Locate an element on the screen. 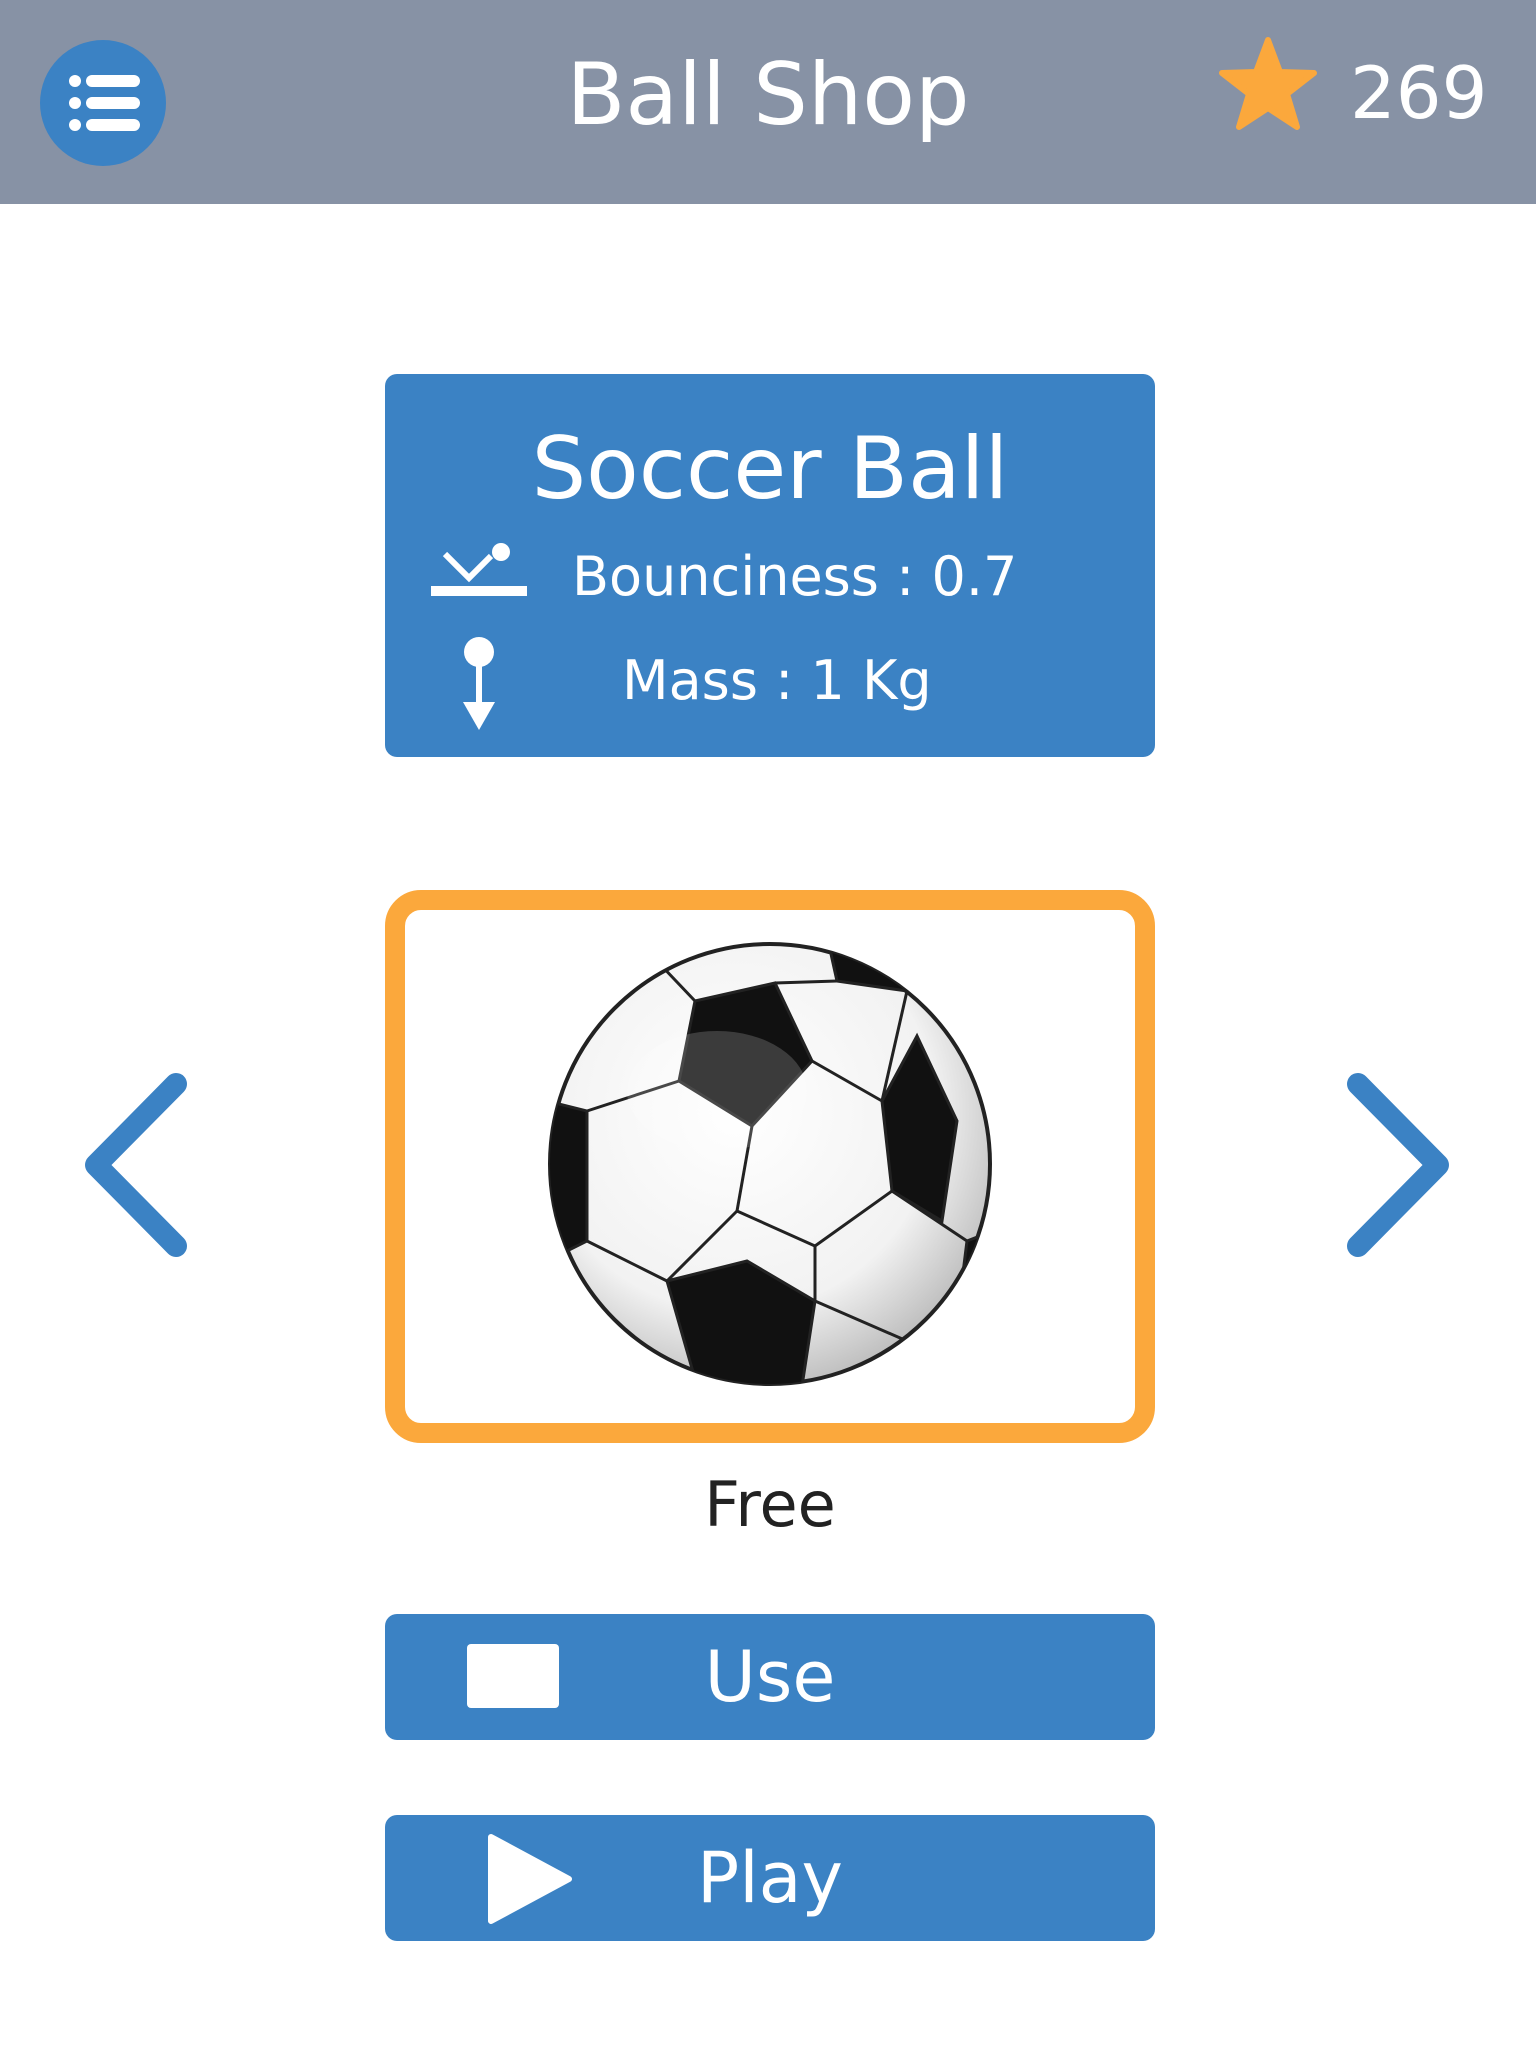  play-button: Play is located at coordinates (770, 1878).